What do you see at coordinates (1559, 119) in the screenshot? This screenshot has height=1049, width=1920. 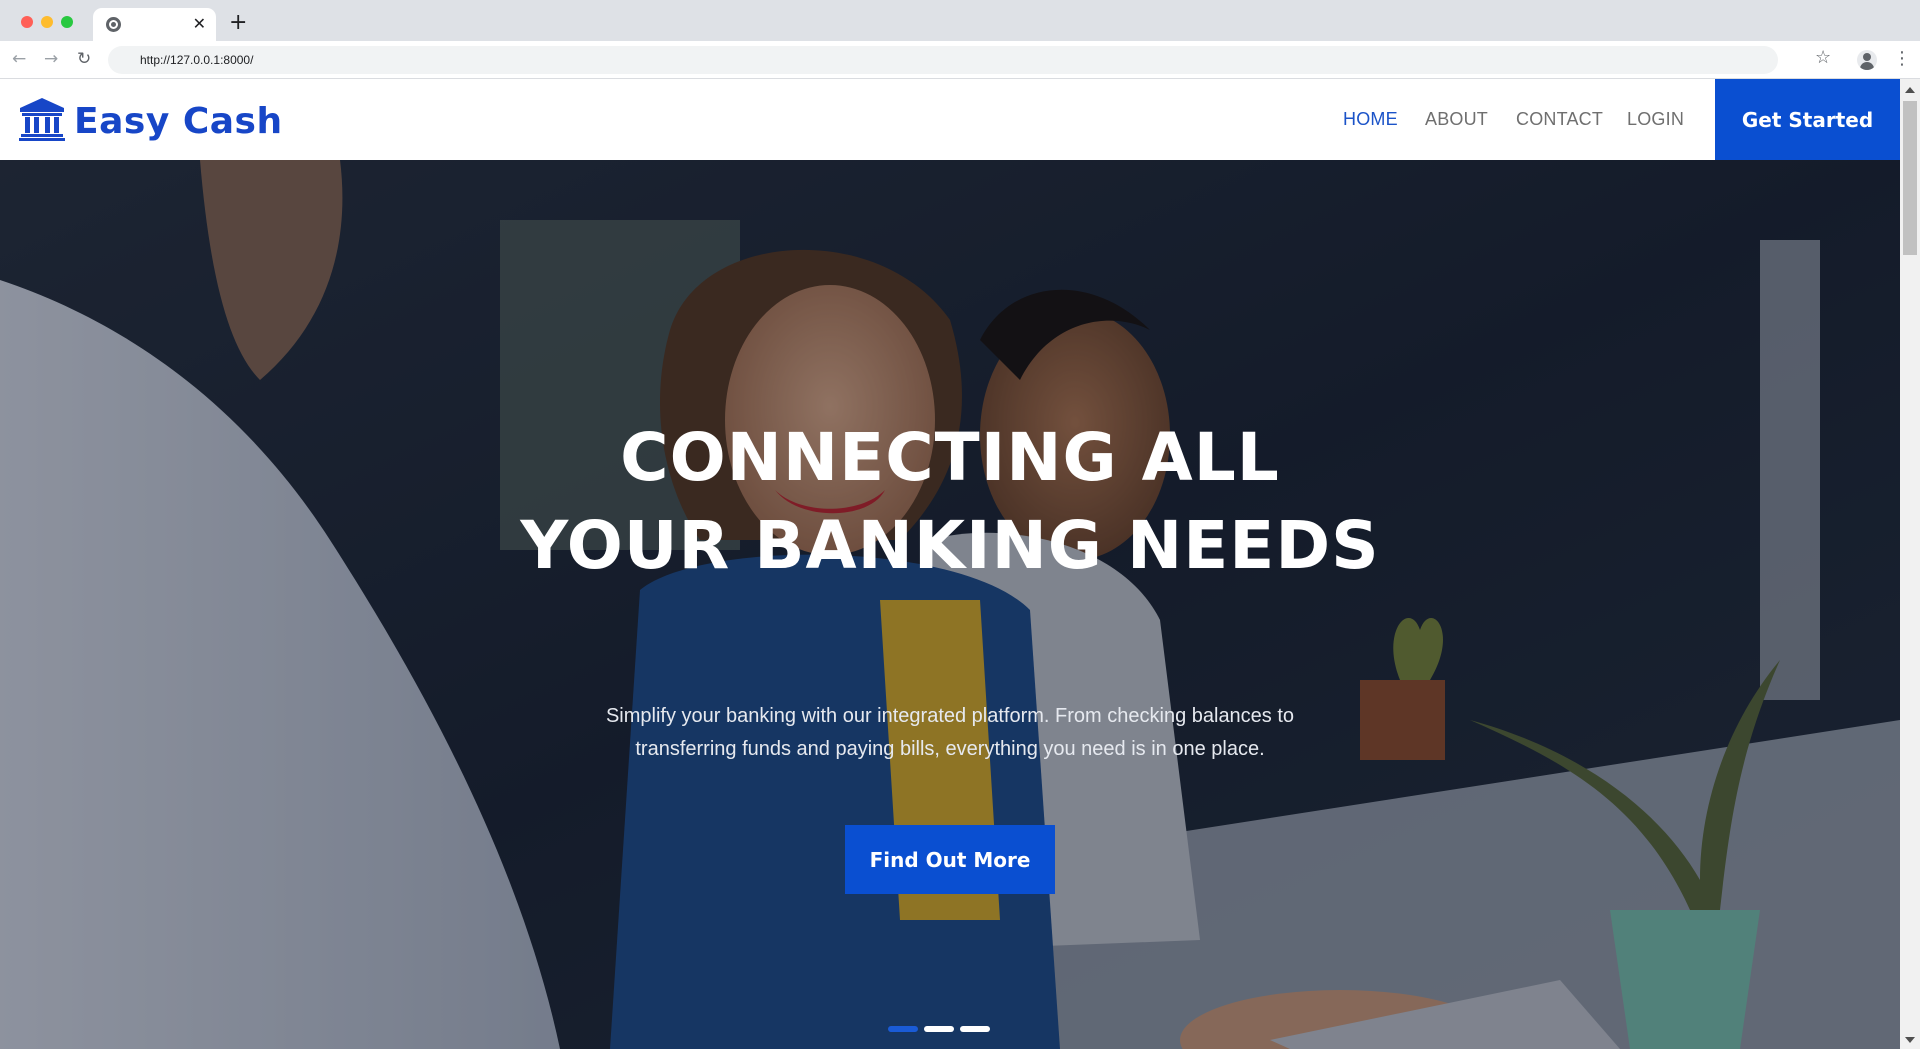 I see `nav-contact-link: CONTACT` at bounding box center [1559, 119].